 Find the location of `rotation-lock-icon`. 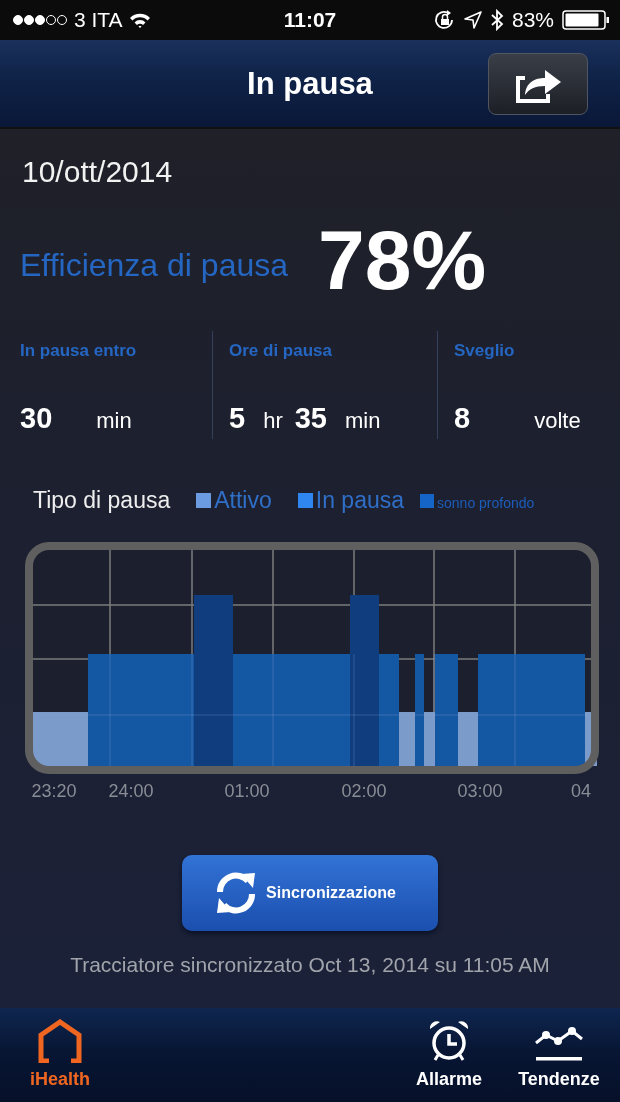

rotation-lock-icon is located at coordinates (444, 20).